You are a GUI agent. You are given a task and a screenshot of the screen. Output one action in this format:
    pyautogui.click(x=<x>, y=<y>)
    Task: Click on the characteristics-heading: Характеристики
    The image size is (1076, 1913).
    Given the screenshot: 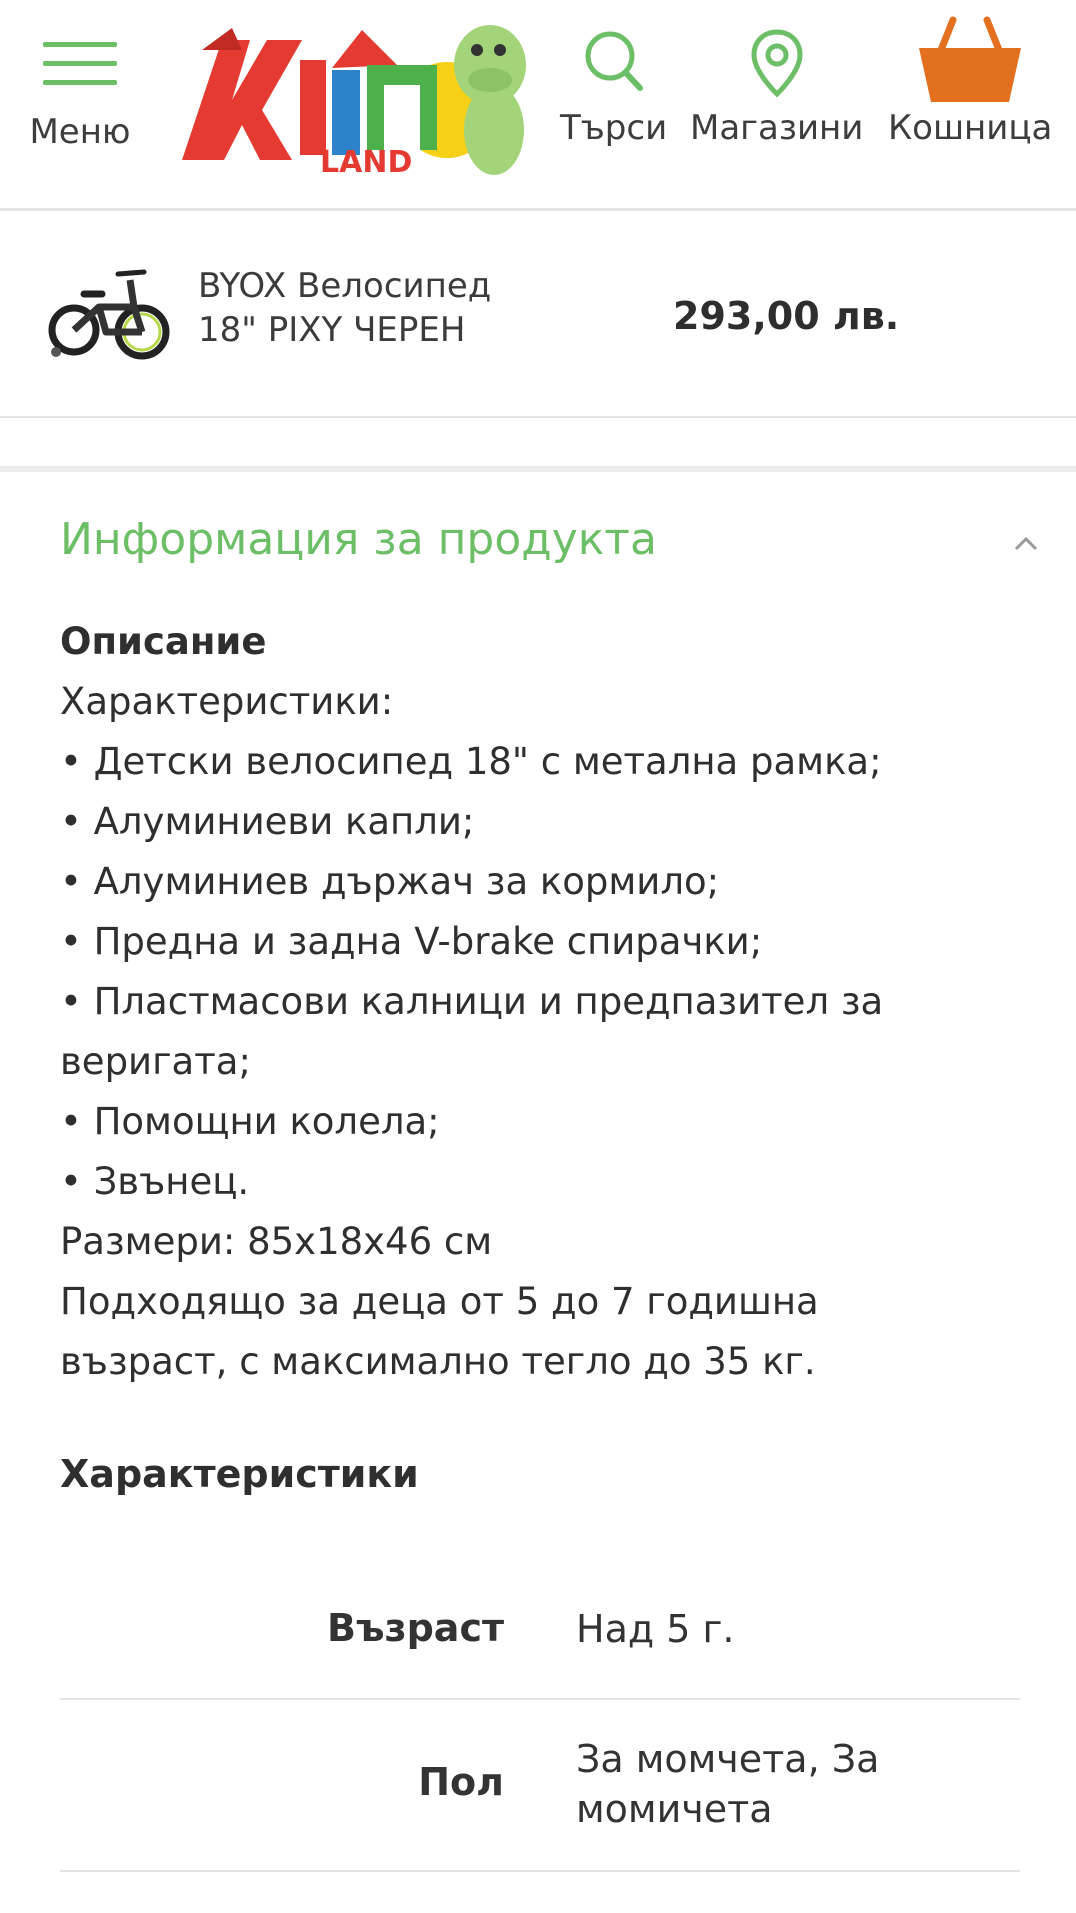 What is the action you would take?
    pyautogui.click(x=239, y=1474)
    